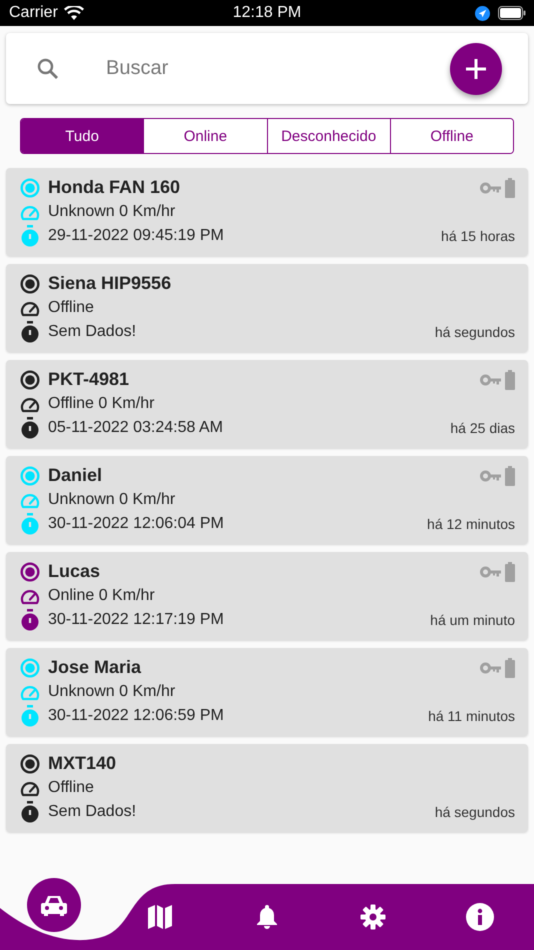 The width and height of the screenshot is (534, 950). Describe the element at coordinates (482, 13) in the screenshot. I see `location-icon` at that location.